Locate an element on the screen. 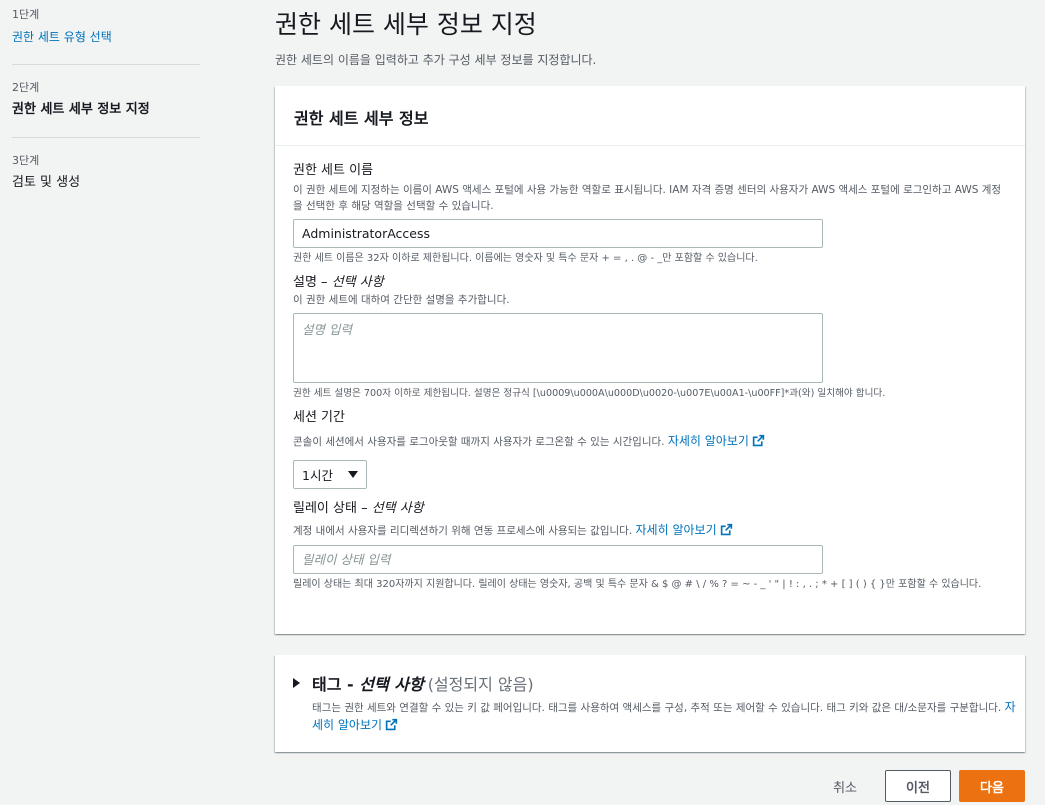 The height and width of the screenshot is (805, 1045). description-label-optional: 선택 사항 is located at coordinates (357, 282).